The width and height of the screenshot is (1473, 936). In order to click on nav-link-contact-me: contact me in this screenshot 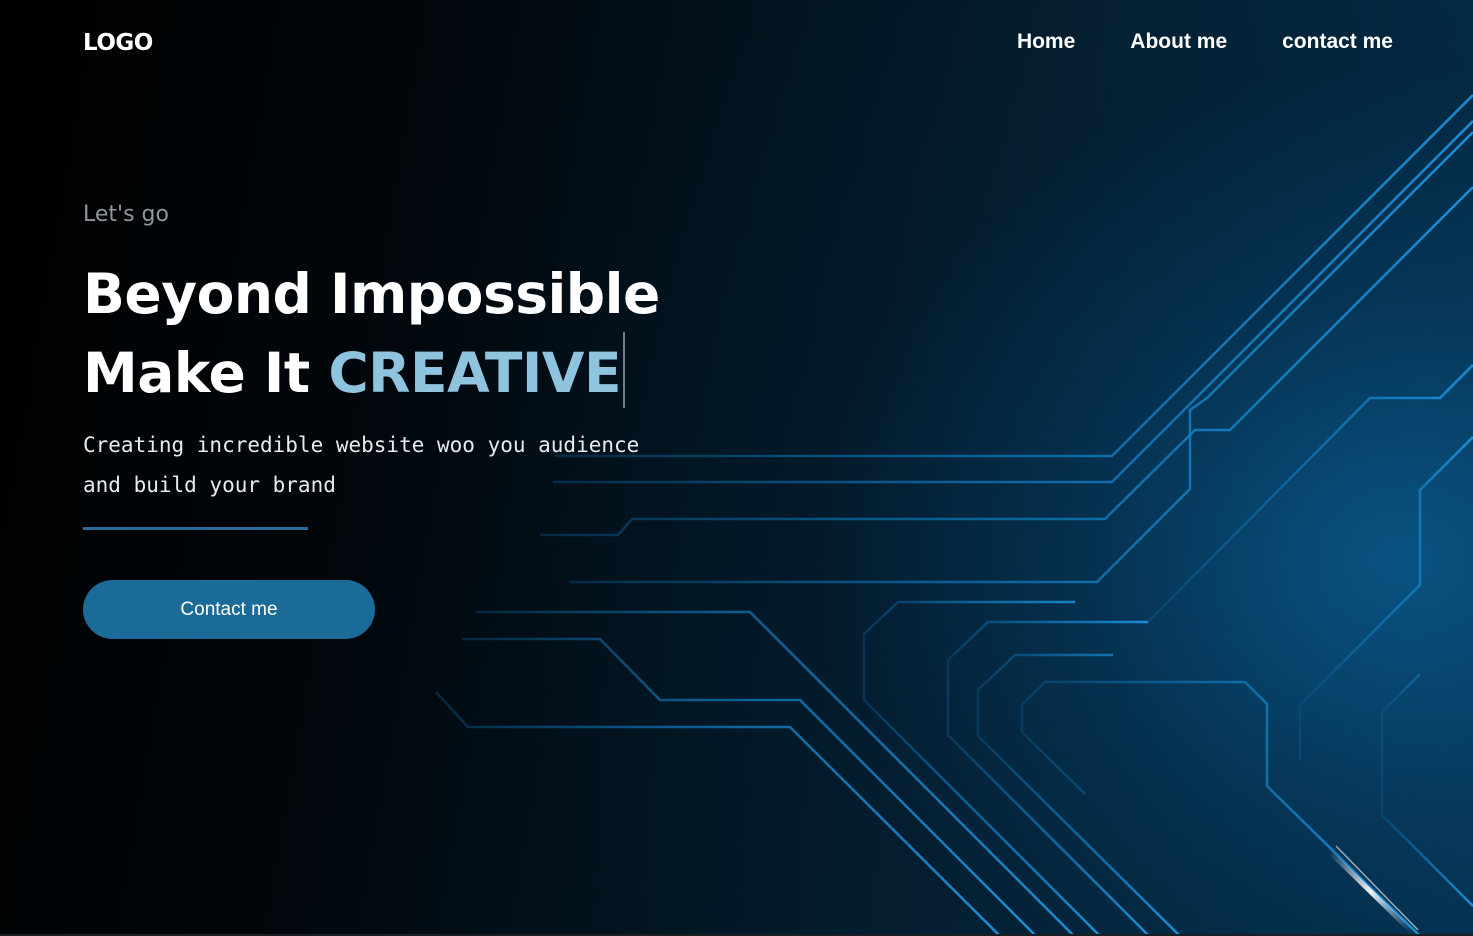, I will do `click(1337, 42)`.